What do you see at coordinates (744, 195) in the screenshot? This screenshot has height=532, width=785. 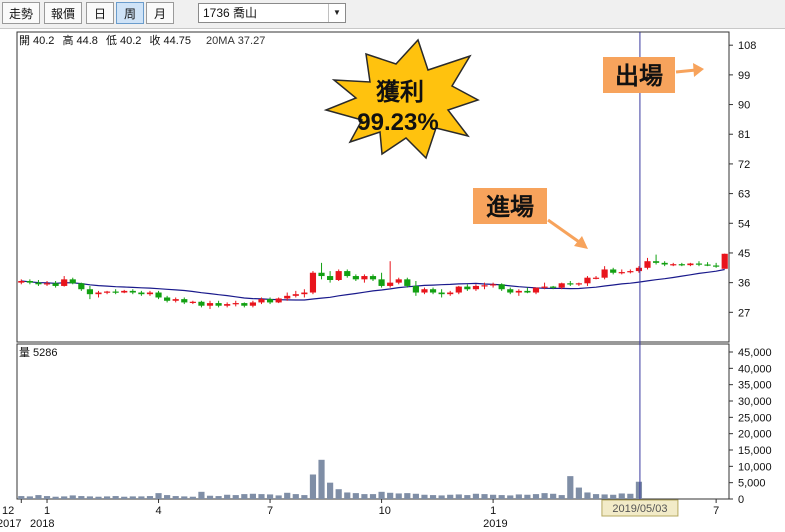 I see `price-tick-label-5: 63` at bounding box center [744, 195].